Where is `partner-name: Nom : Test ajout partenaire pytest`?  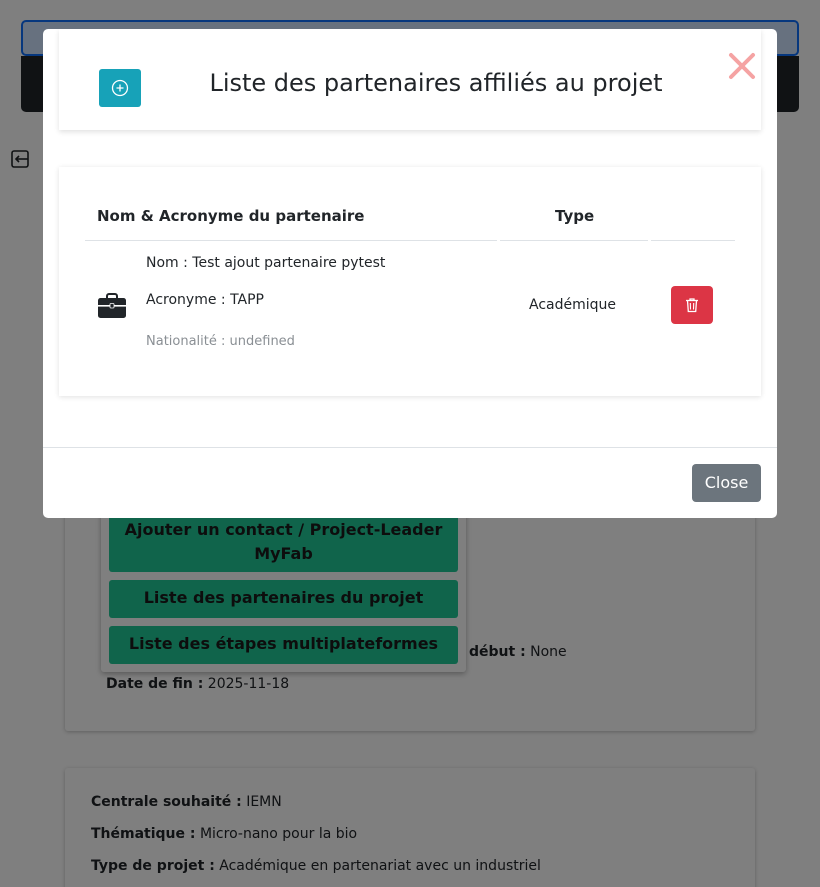 partner-name: Nom : Test ajout partenaire pytest is located at coordinates (266, 263).